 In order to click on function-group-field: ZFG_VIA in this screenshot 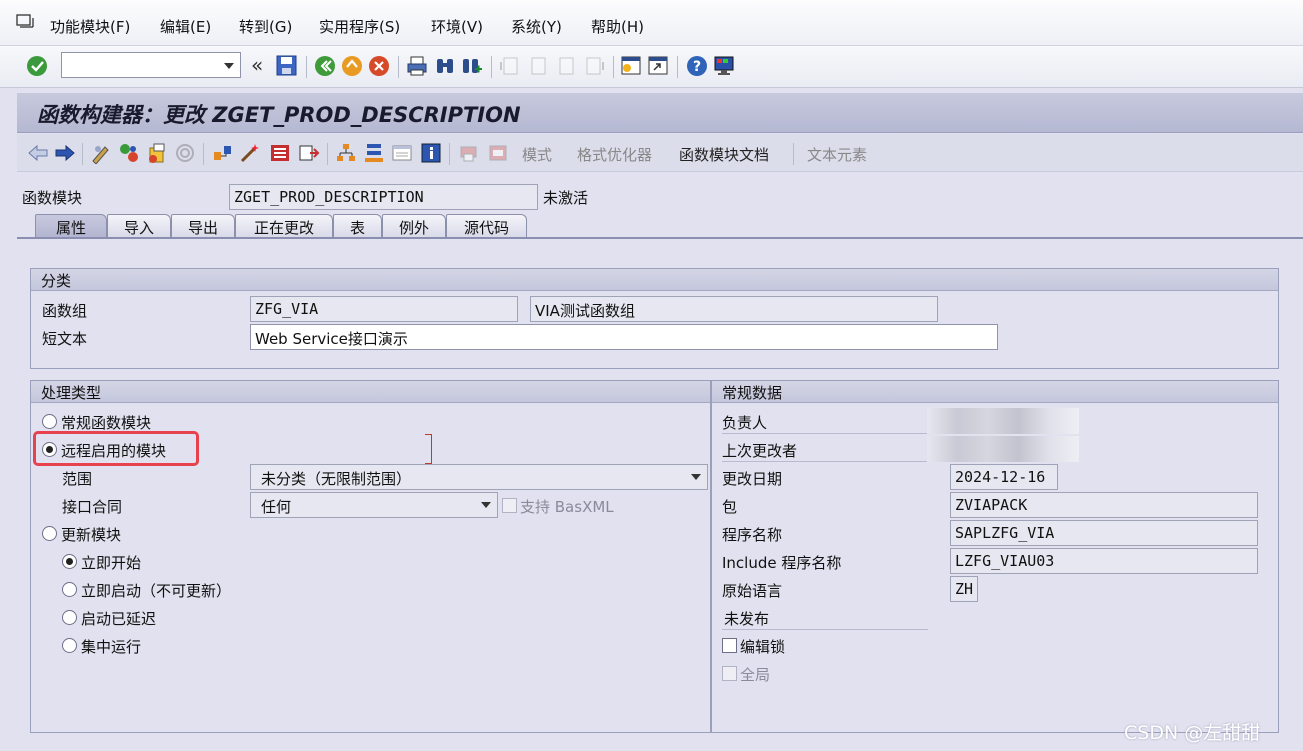, I will do `click(384, 309)`.